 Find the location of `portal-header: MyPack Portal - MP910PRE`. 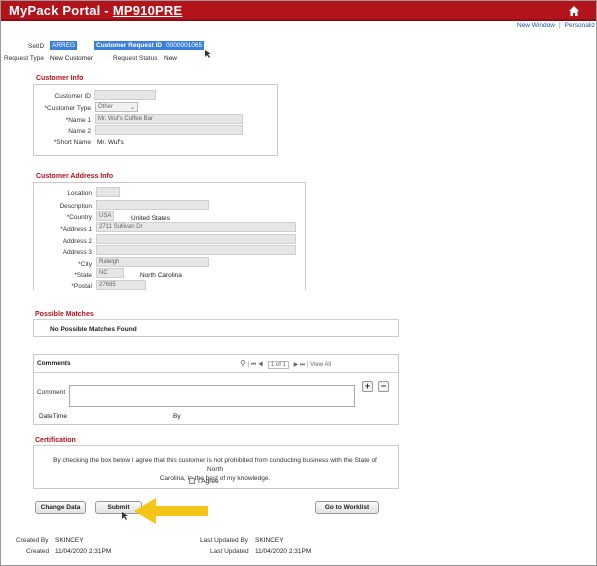

portal-header: MyPack Portal - MP910PRE is located at coordinates (298, 11).